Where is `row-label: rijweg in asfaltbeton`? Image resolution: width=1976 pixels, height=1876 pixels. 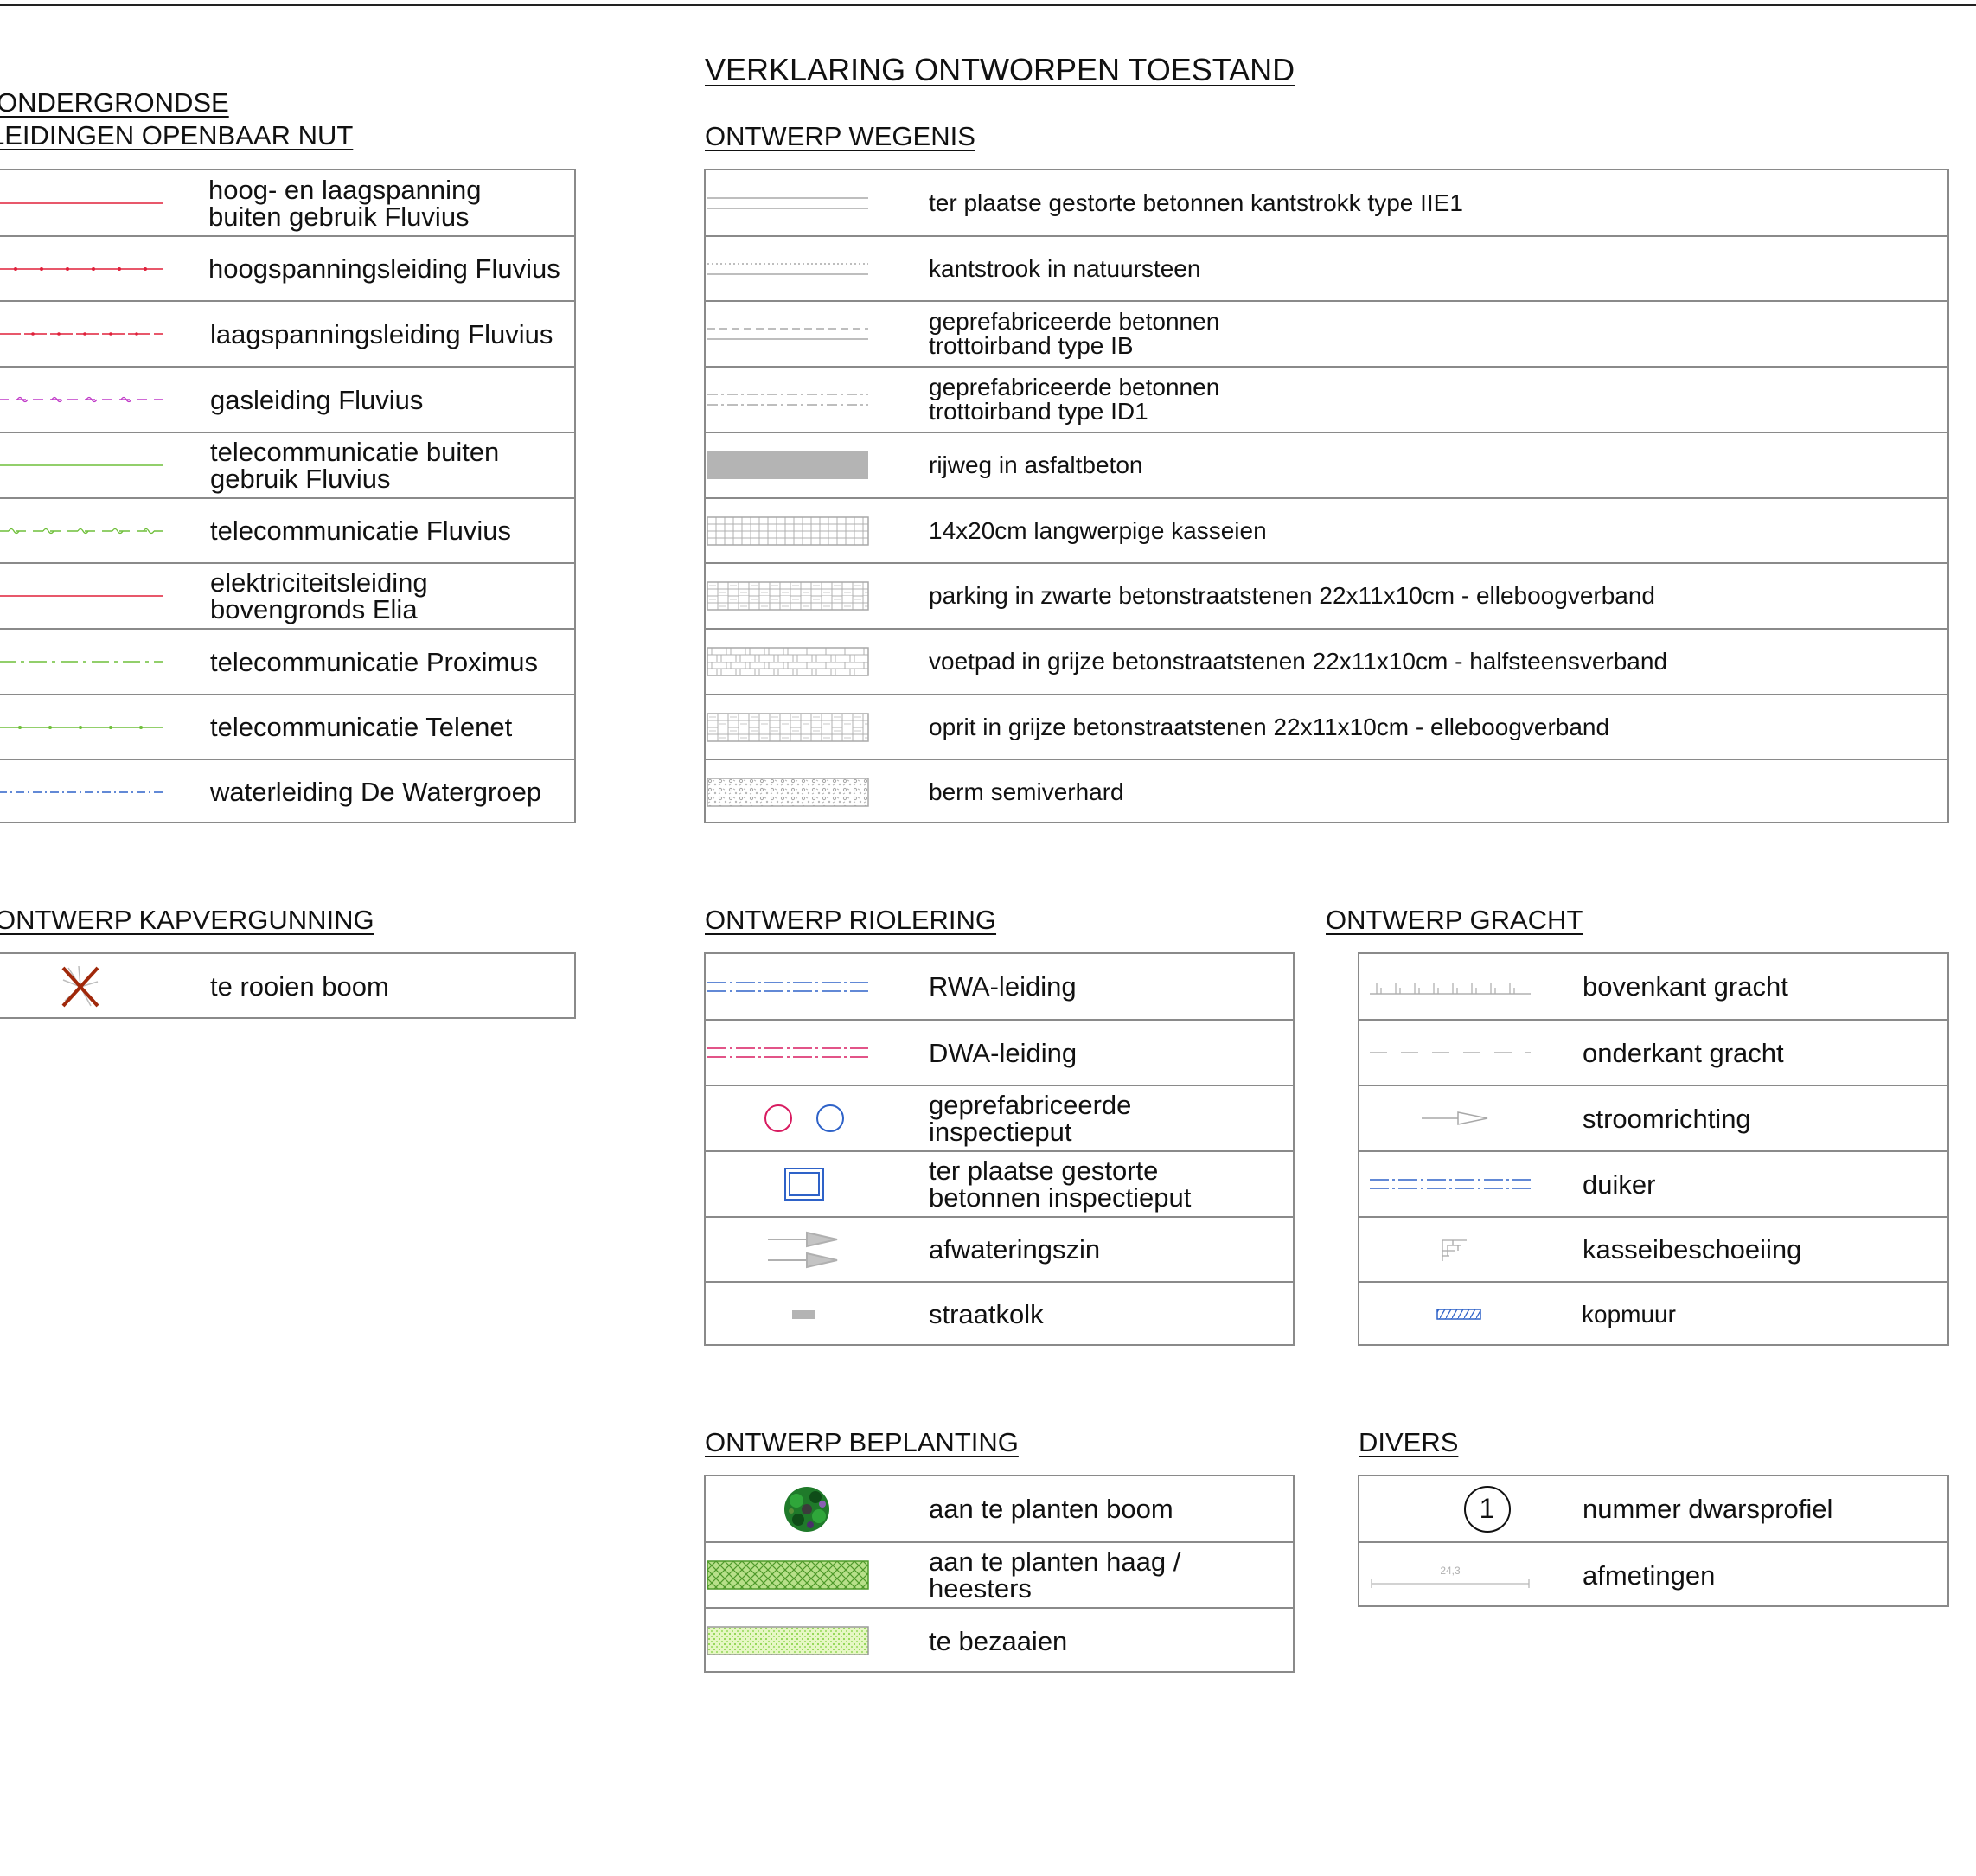 row-label: rijweg in asfaltbeton is located at coordinates (1036, 464).